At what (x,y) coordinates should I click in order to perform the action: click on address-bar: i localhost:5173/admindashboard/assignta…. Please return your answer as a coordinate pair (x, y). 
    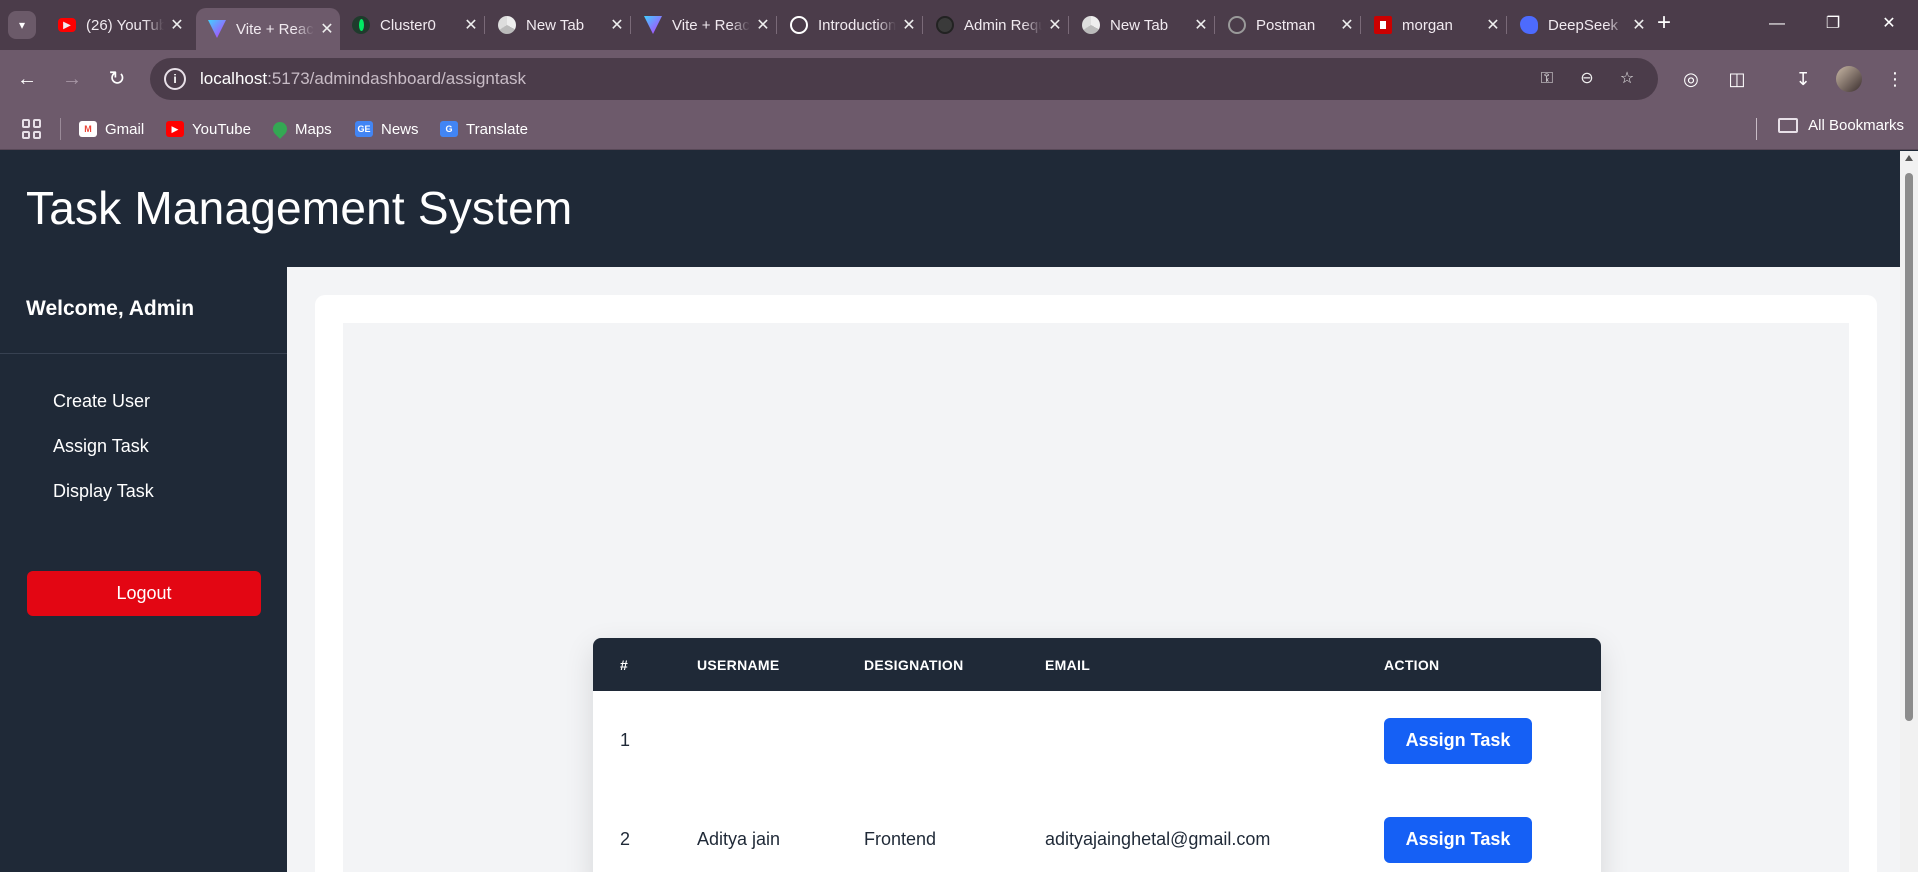
    Looking at the image, I should click on (904, 79).